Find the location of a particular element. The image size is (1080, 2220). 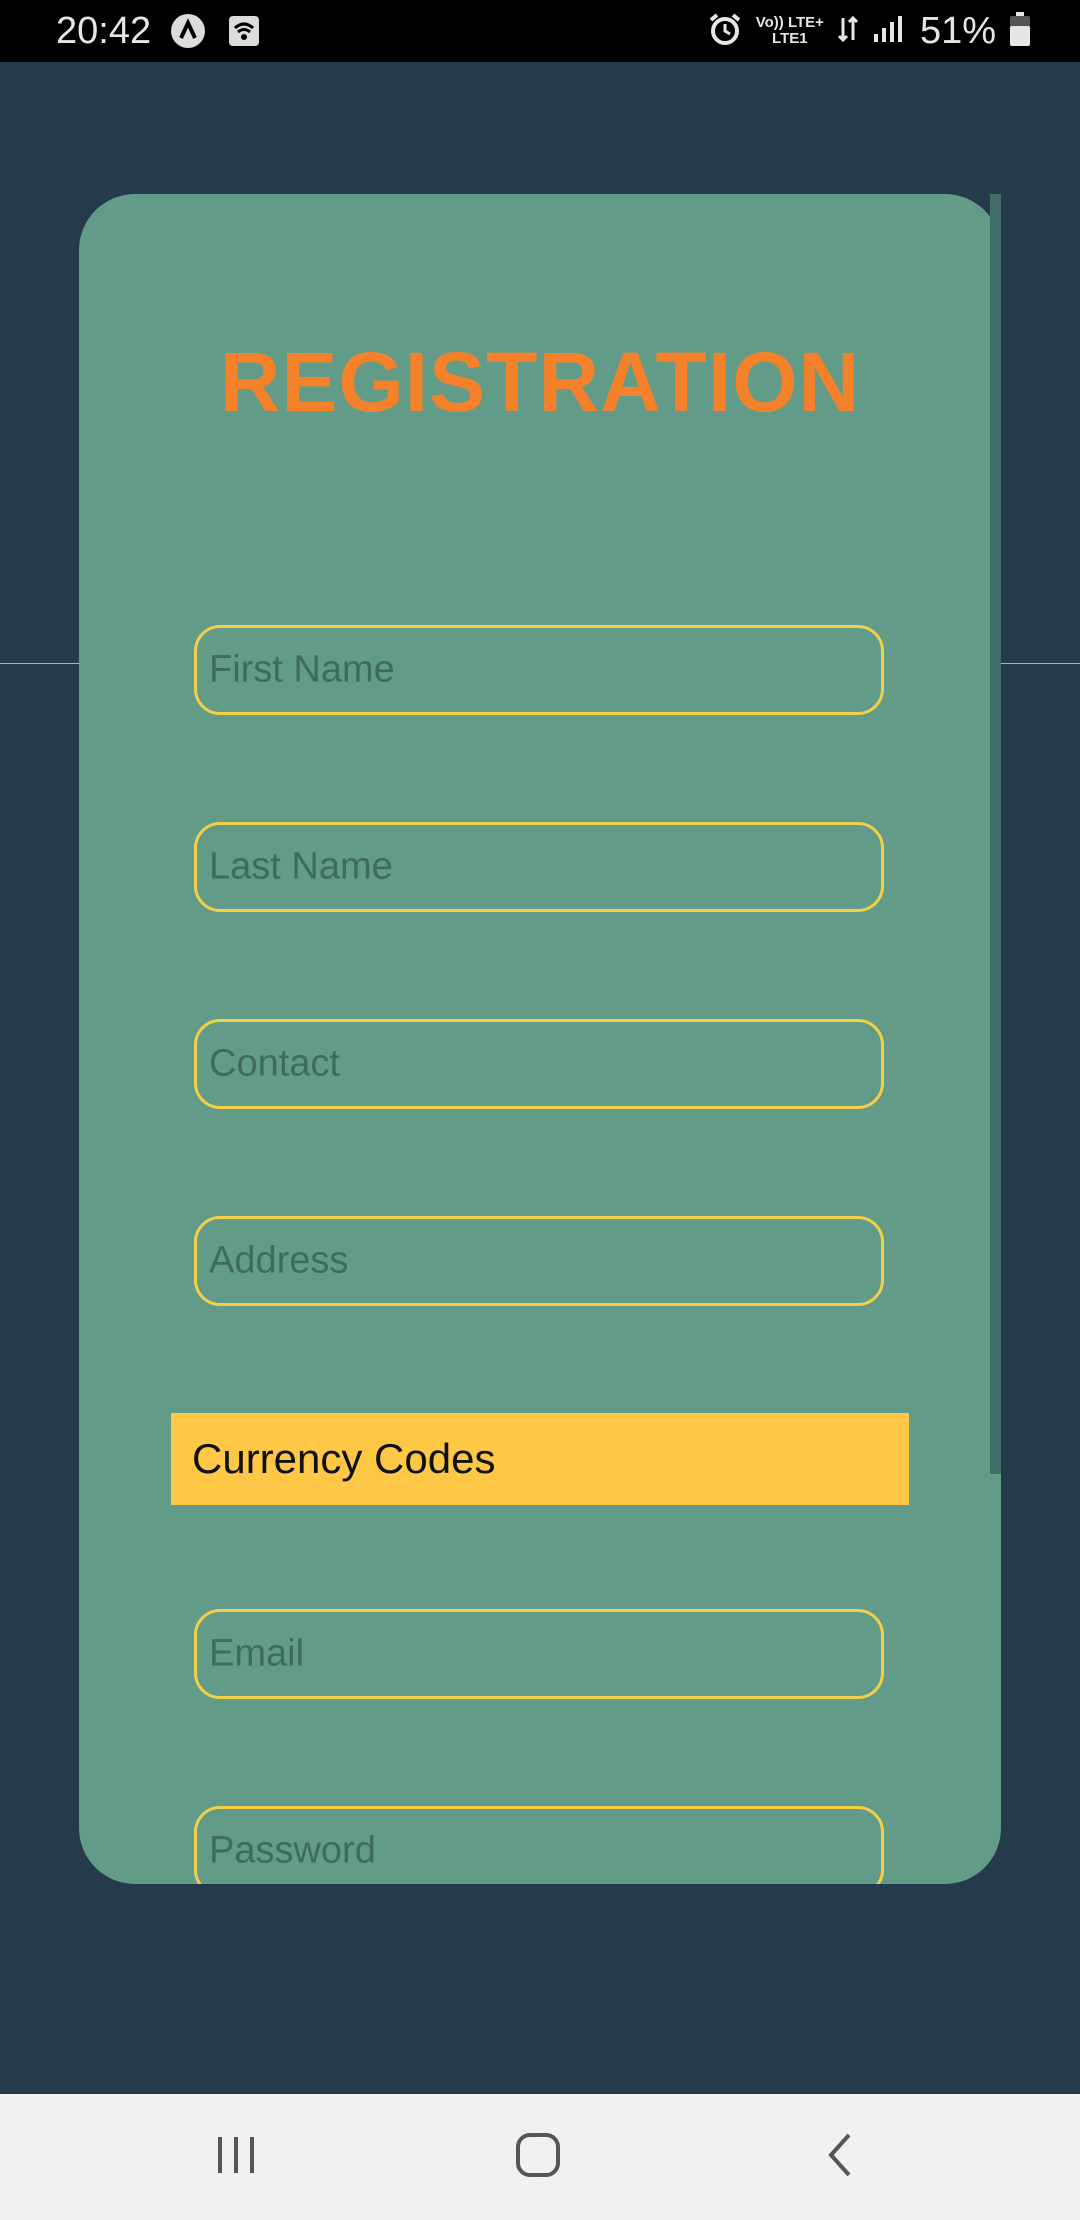

back-button is located at coordinates (840, 2157).